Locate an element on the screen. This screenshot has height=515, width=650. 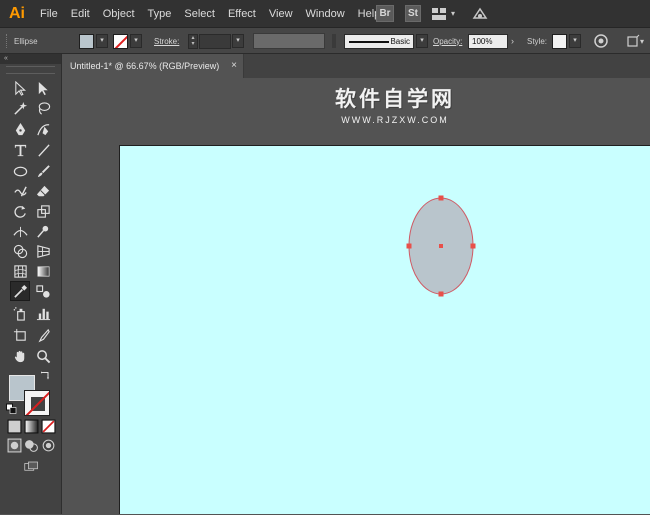
line-segment-tool-icon is located at coordinates (43, 150).